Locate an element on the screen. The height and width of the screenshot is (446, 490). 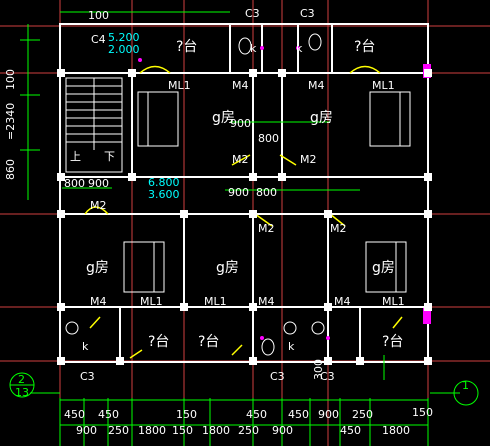
stair-down-label: 下 is located at coordinates (109, 156).